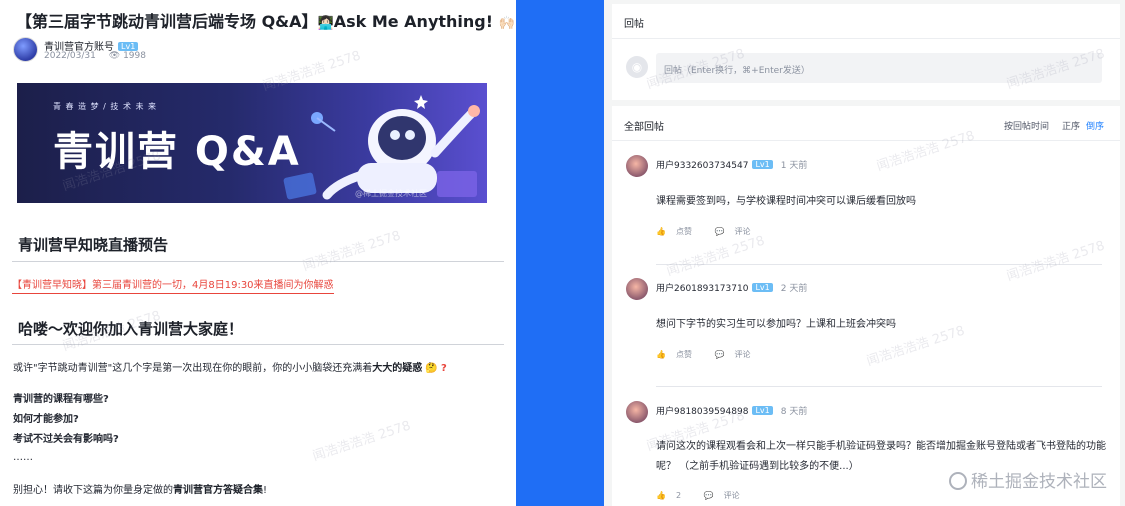 Image resolution: width=1125 pixels, height=506 pixels. Describe the element at coordinates (70, 56) in the screenshot. I see `publish-date: 2022/03/31` at that location.